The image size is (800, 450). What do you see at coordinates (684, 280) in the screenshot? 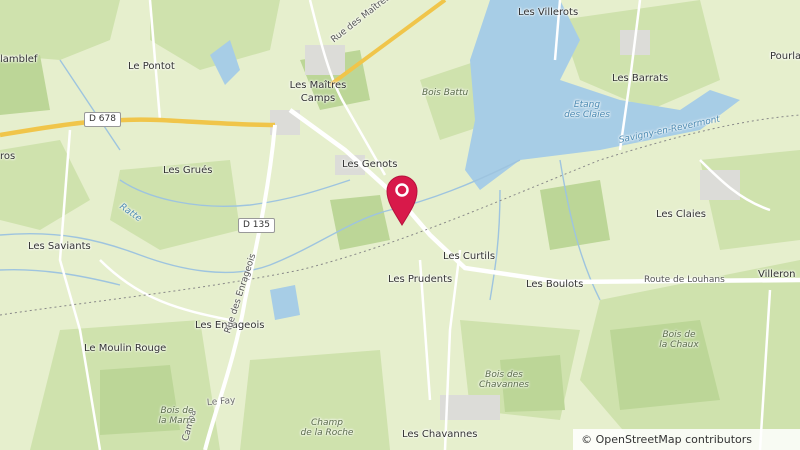
I see `road-name-label: Route de Louhans` at bounding box center [684, 280].